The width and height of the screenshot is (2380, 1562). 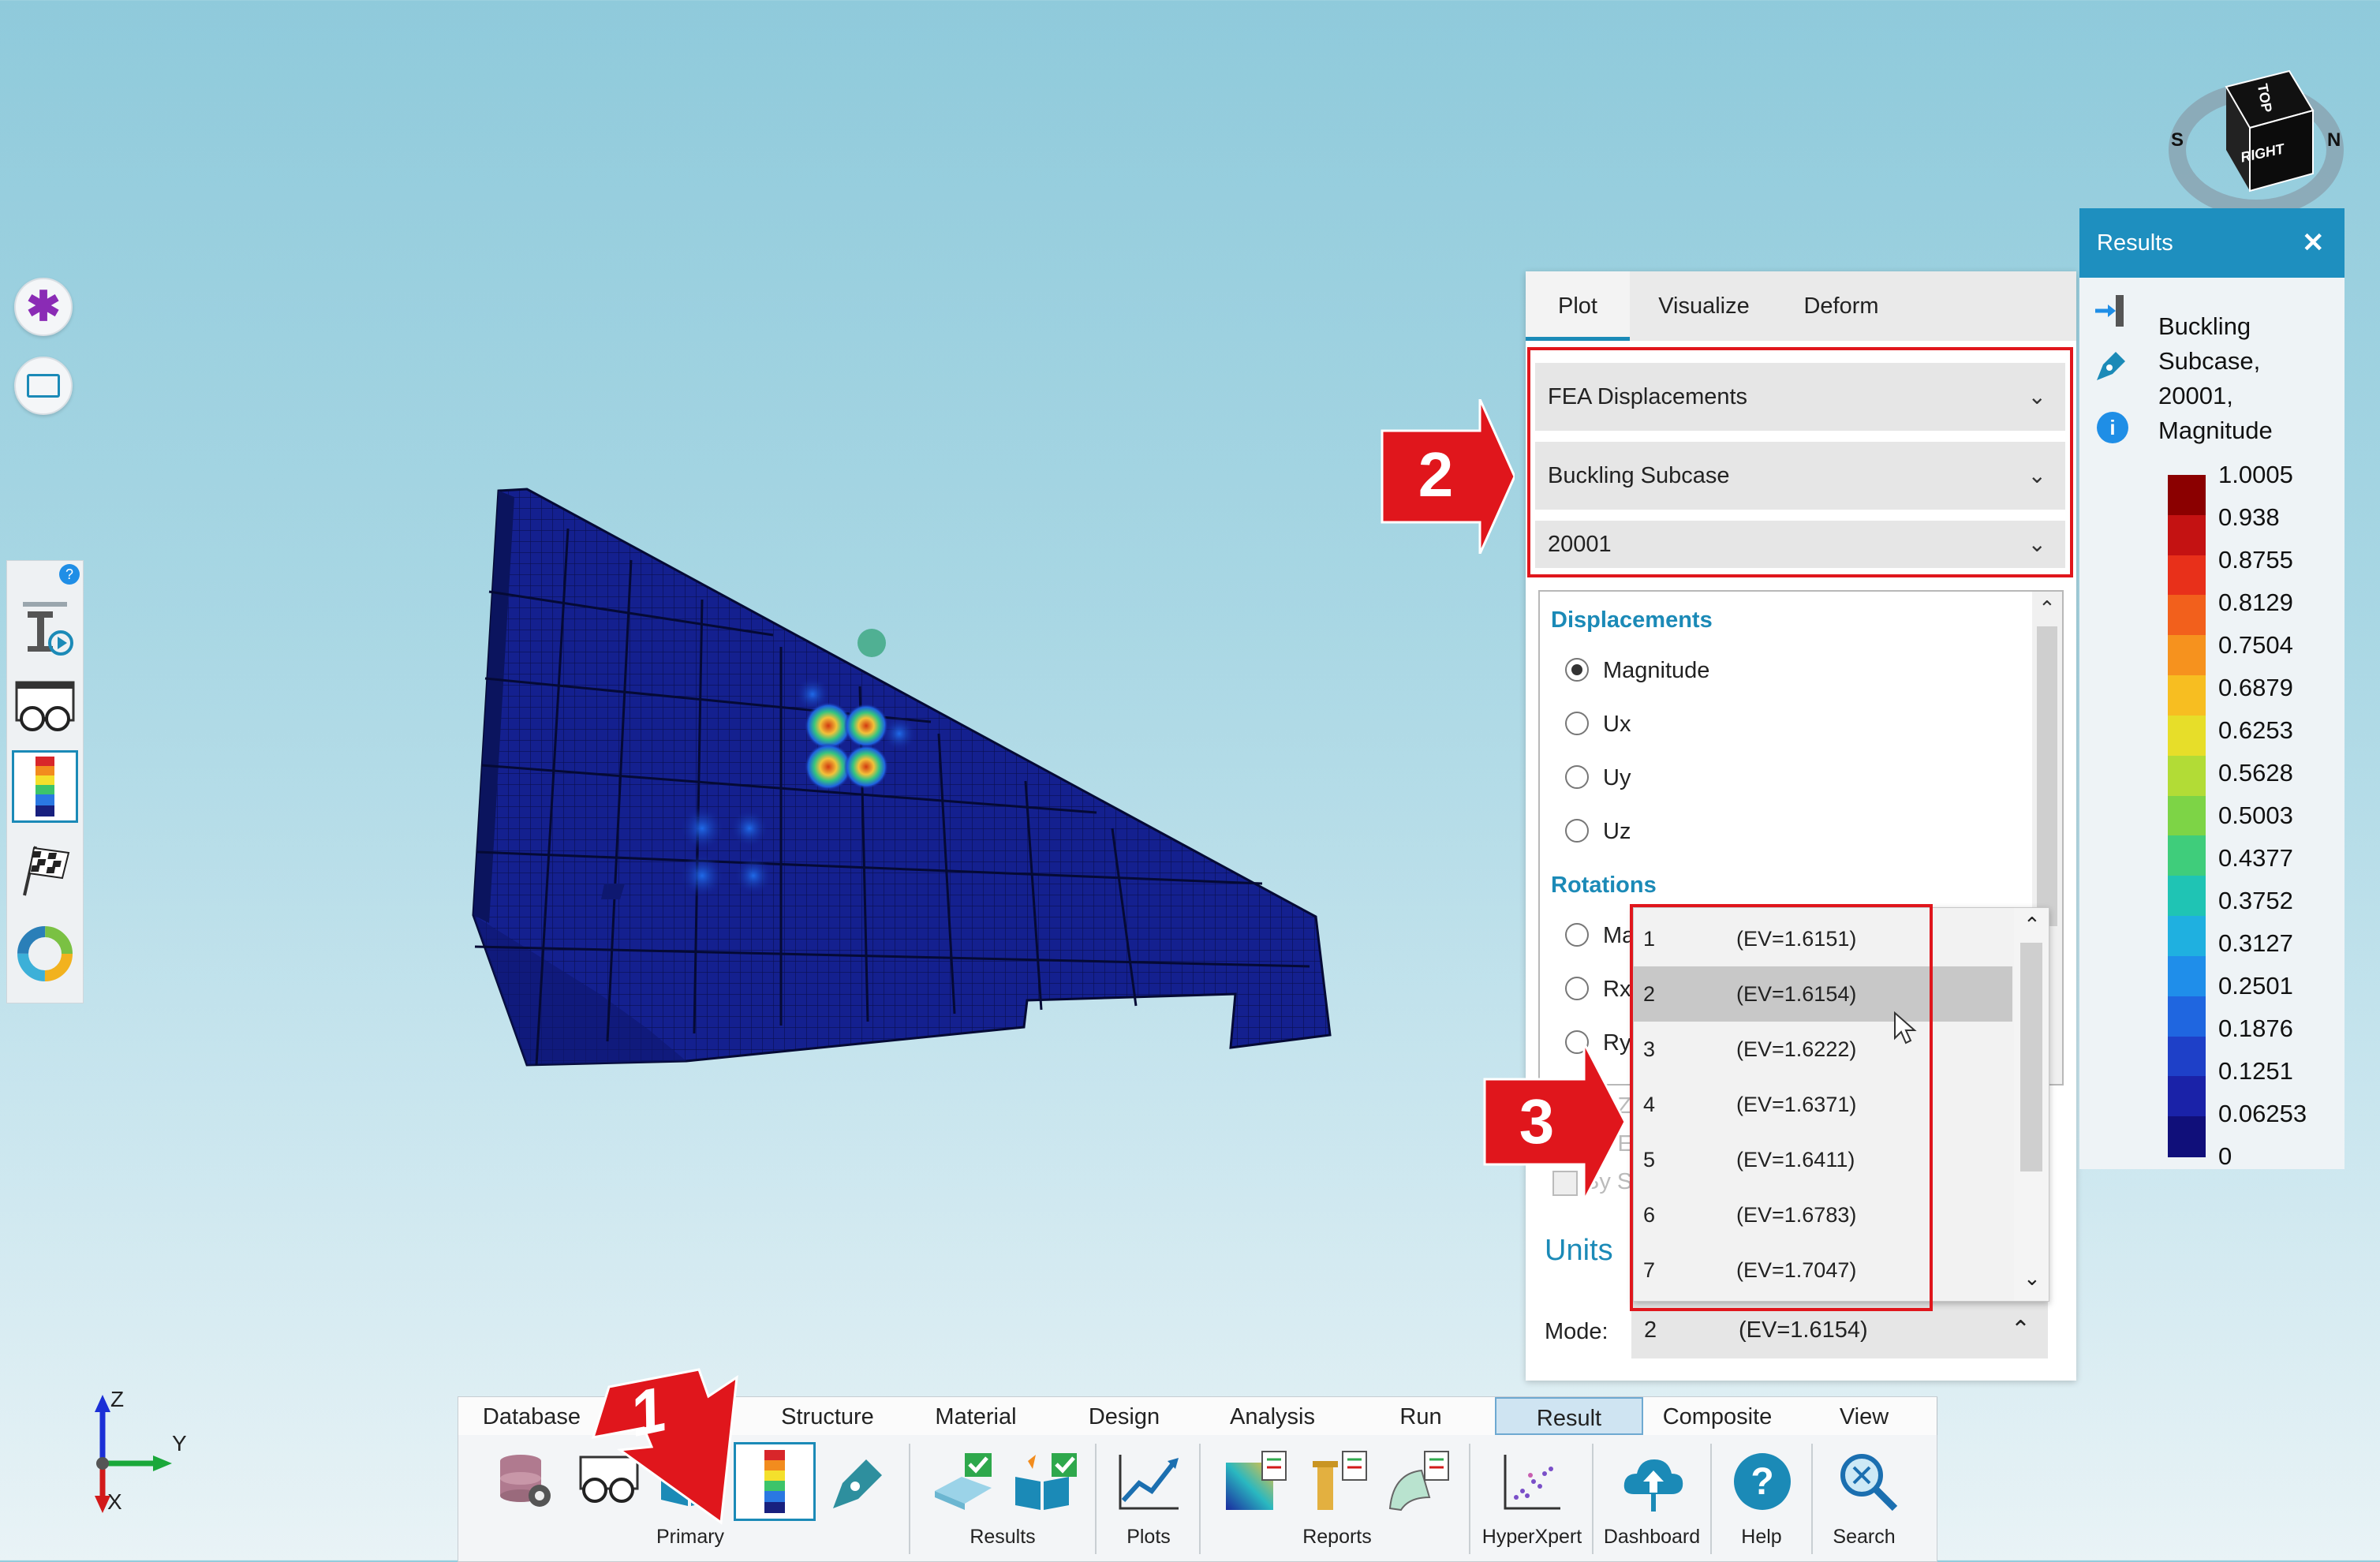 What do you see at coordinates (909, 1499) in the screenshot?
I see `ribbon-separator` at bounding box center [909, 1499].